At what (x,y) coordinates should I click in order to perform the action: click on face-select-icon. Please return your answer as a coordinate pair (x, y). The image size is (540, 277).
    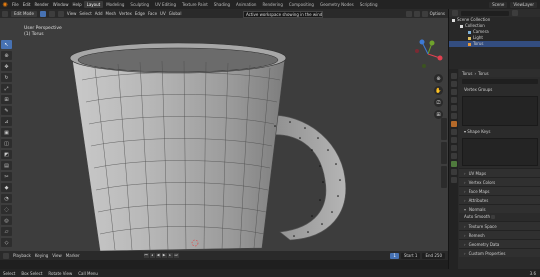
    Looking at the image, I should click on (60, 13).